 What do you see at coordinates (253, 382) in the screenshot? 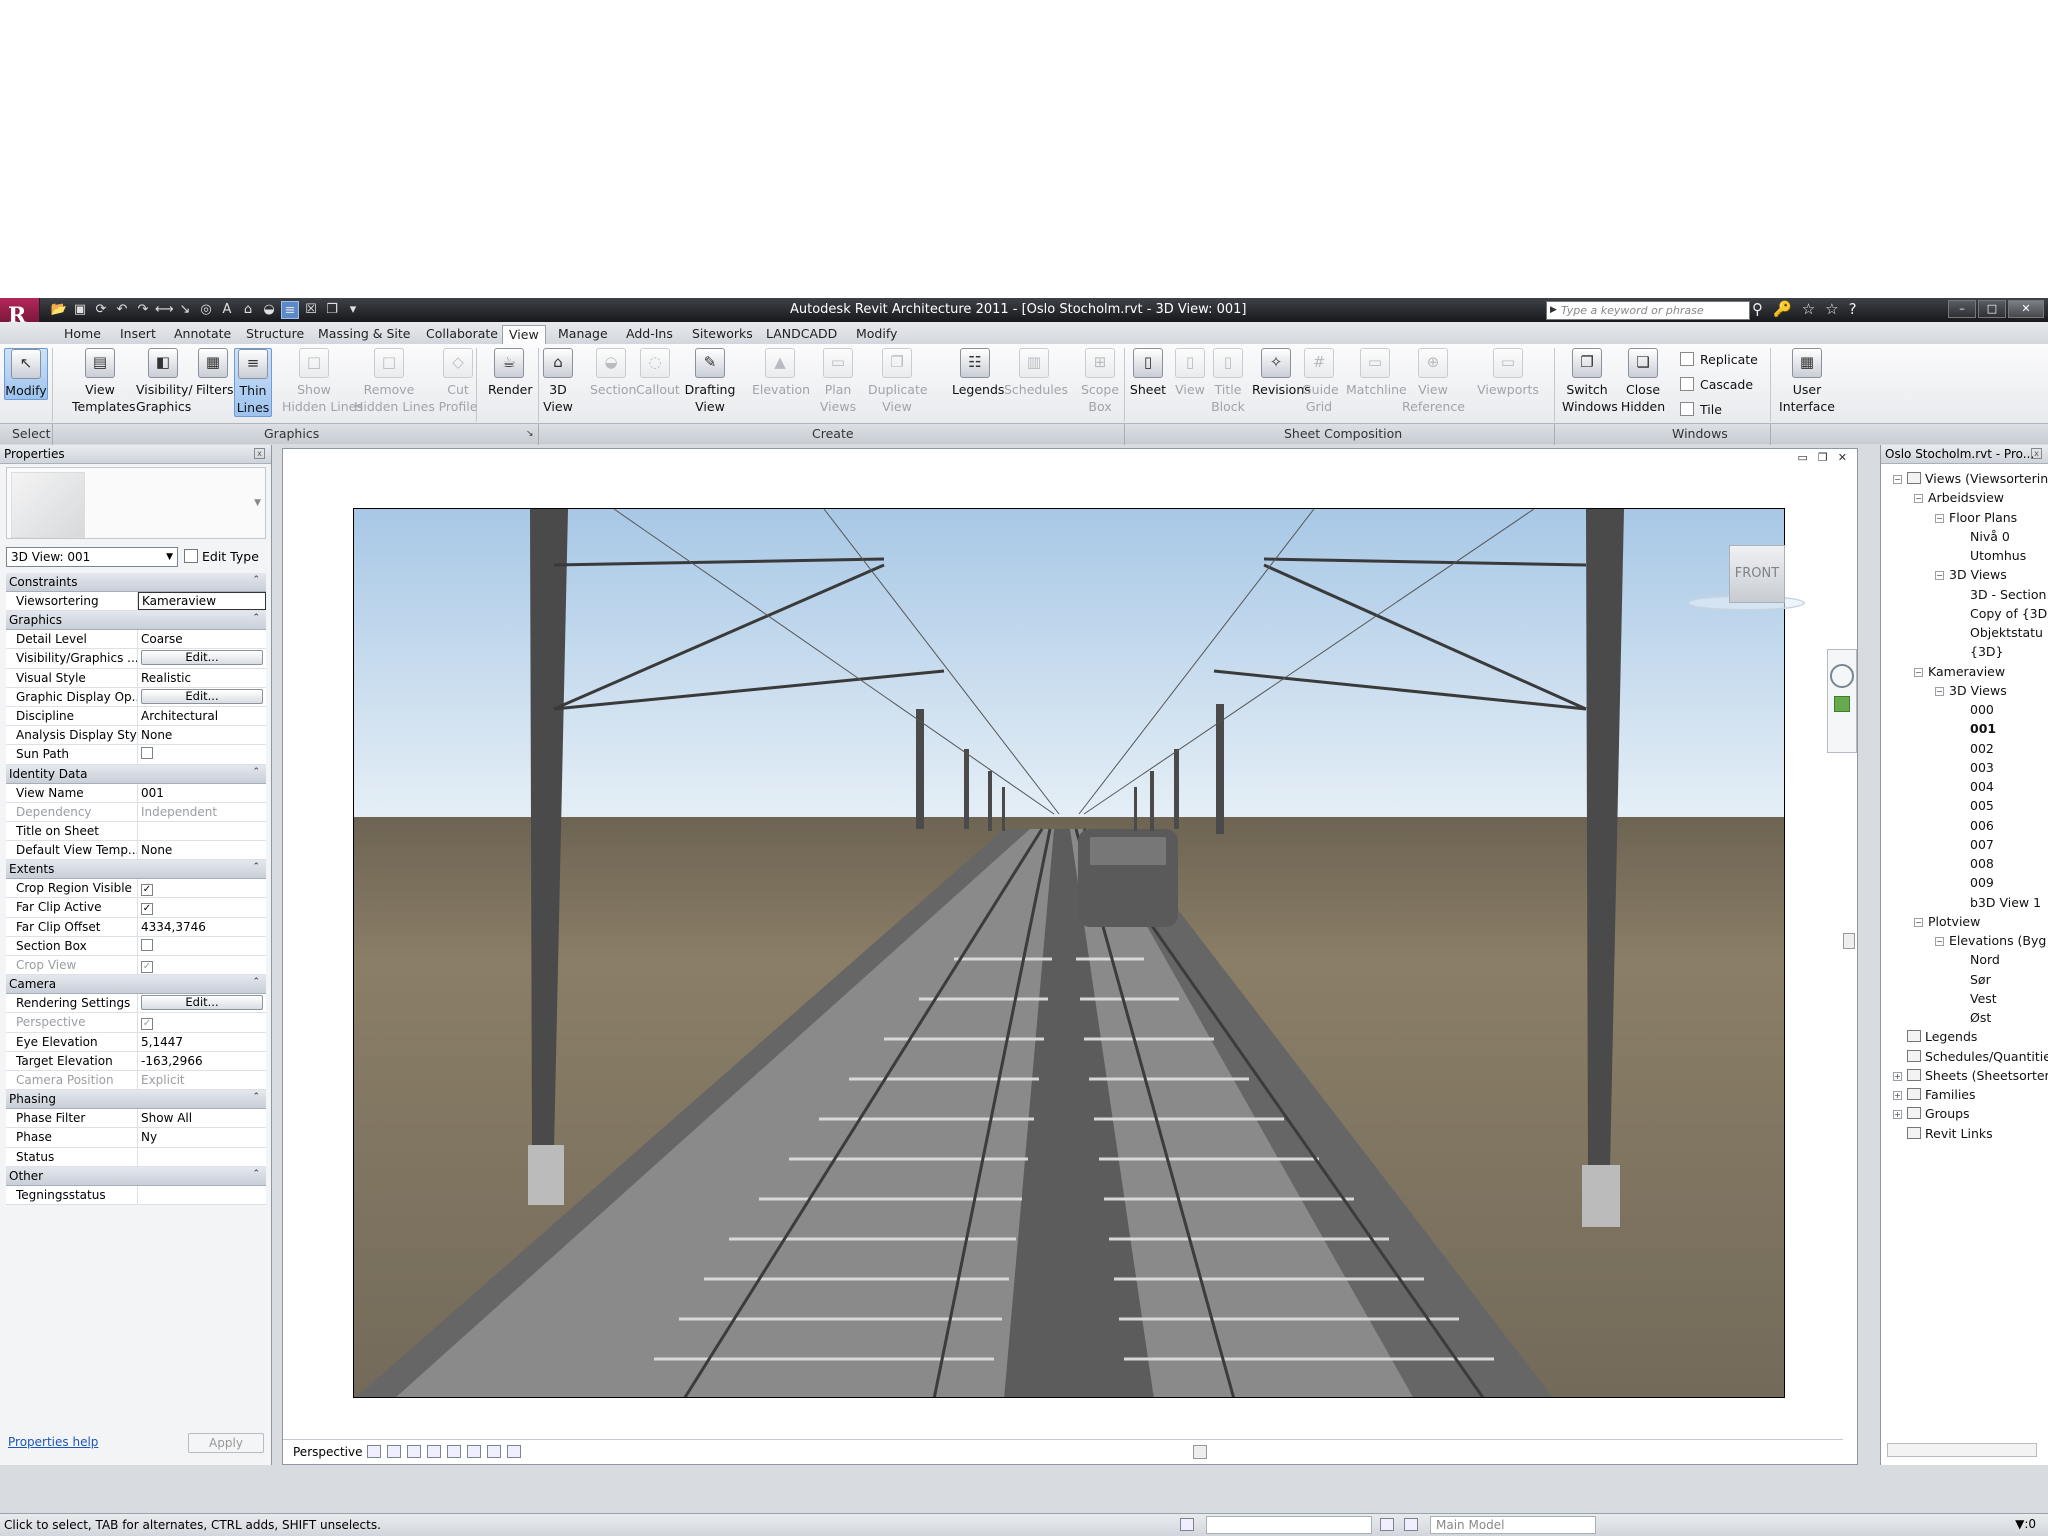
I see `thin-lines-button: ≡ Thin Lines` at bounding box center [253, 382].